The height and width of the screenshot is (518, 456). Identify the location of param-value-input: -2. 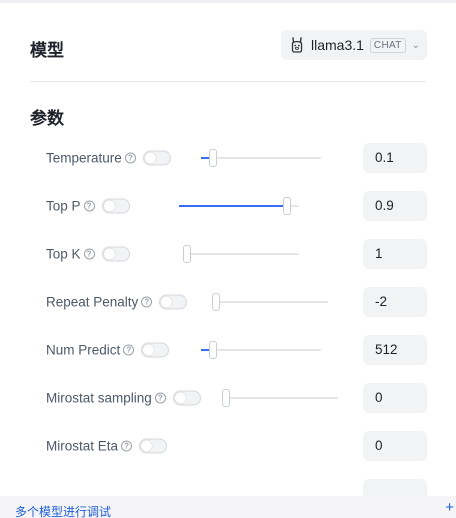
(395, 302).